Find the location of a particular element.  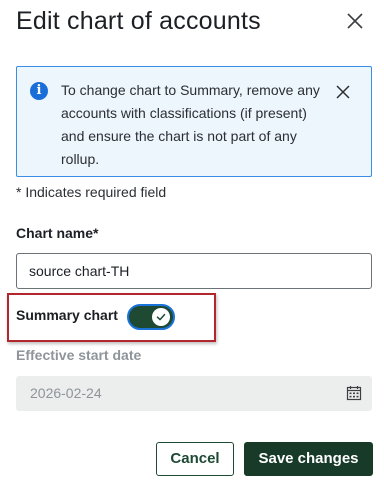

summary-chart-toggle is located at coordinates (151, 317).